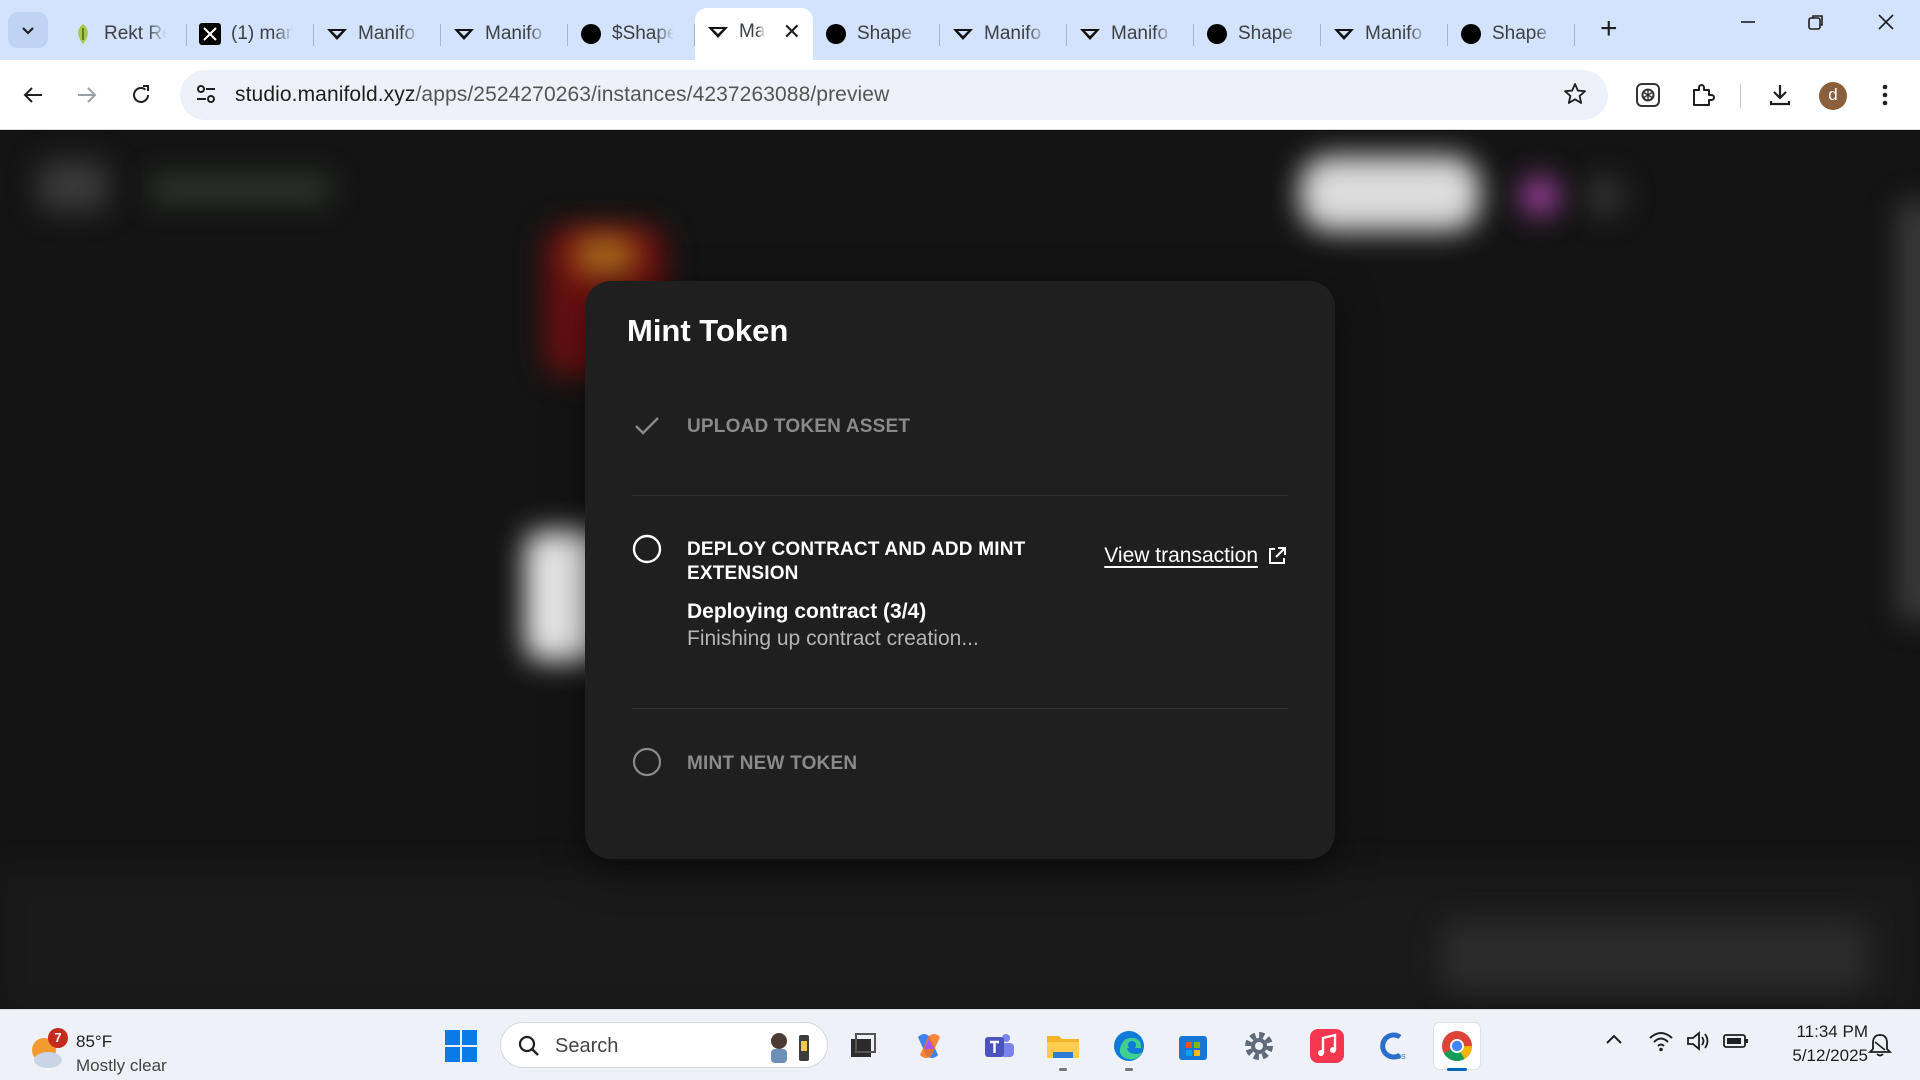 This screenshot has width=1920, height=1080. I want to click on minimize-icon, so click(1748, 24).